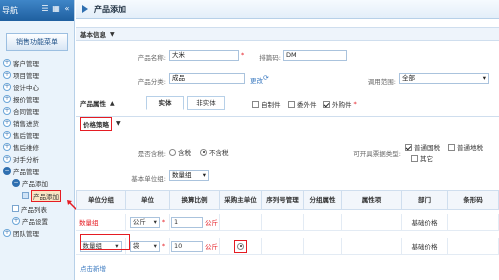  Describe the element at coordinates (214, 152) in the screenshot. I see `tax-exclusive-radio: 不含税` at that location.